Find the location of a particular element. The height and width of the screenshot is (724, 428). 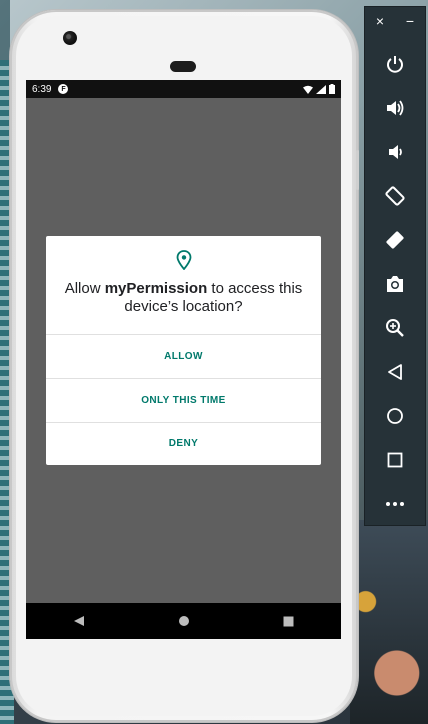

zoom-button is located at coordinates (395, 328).